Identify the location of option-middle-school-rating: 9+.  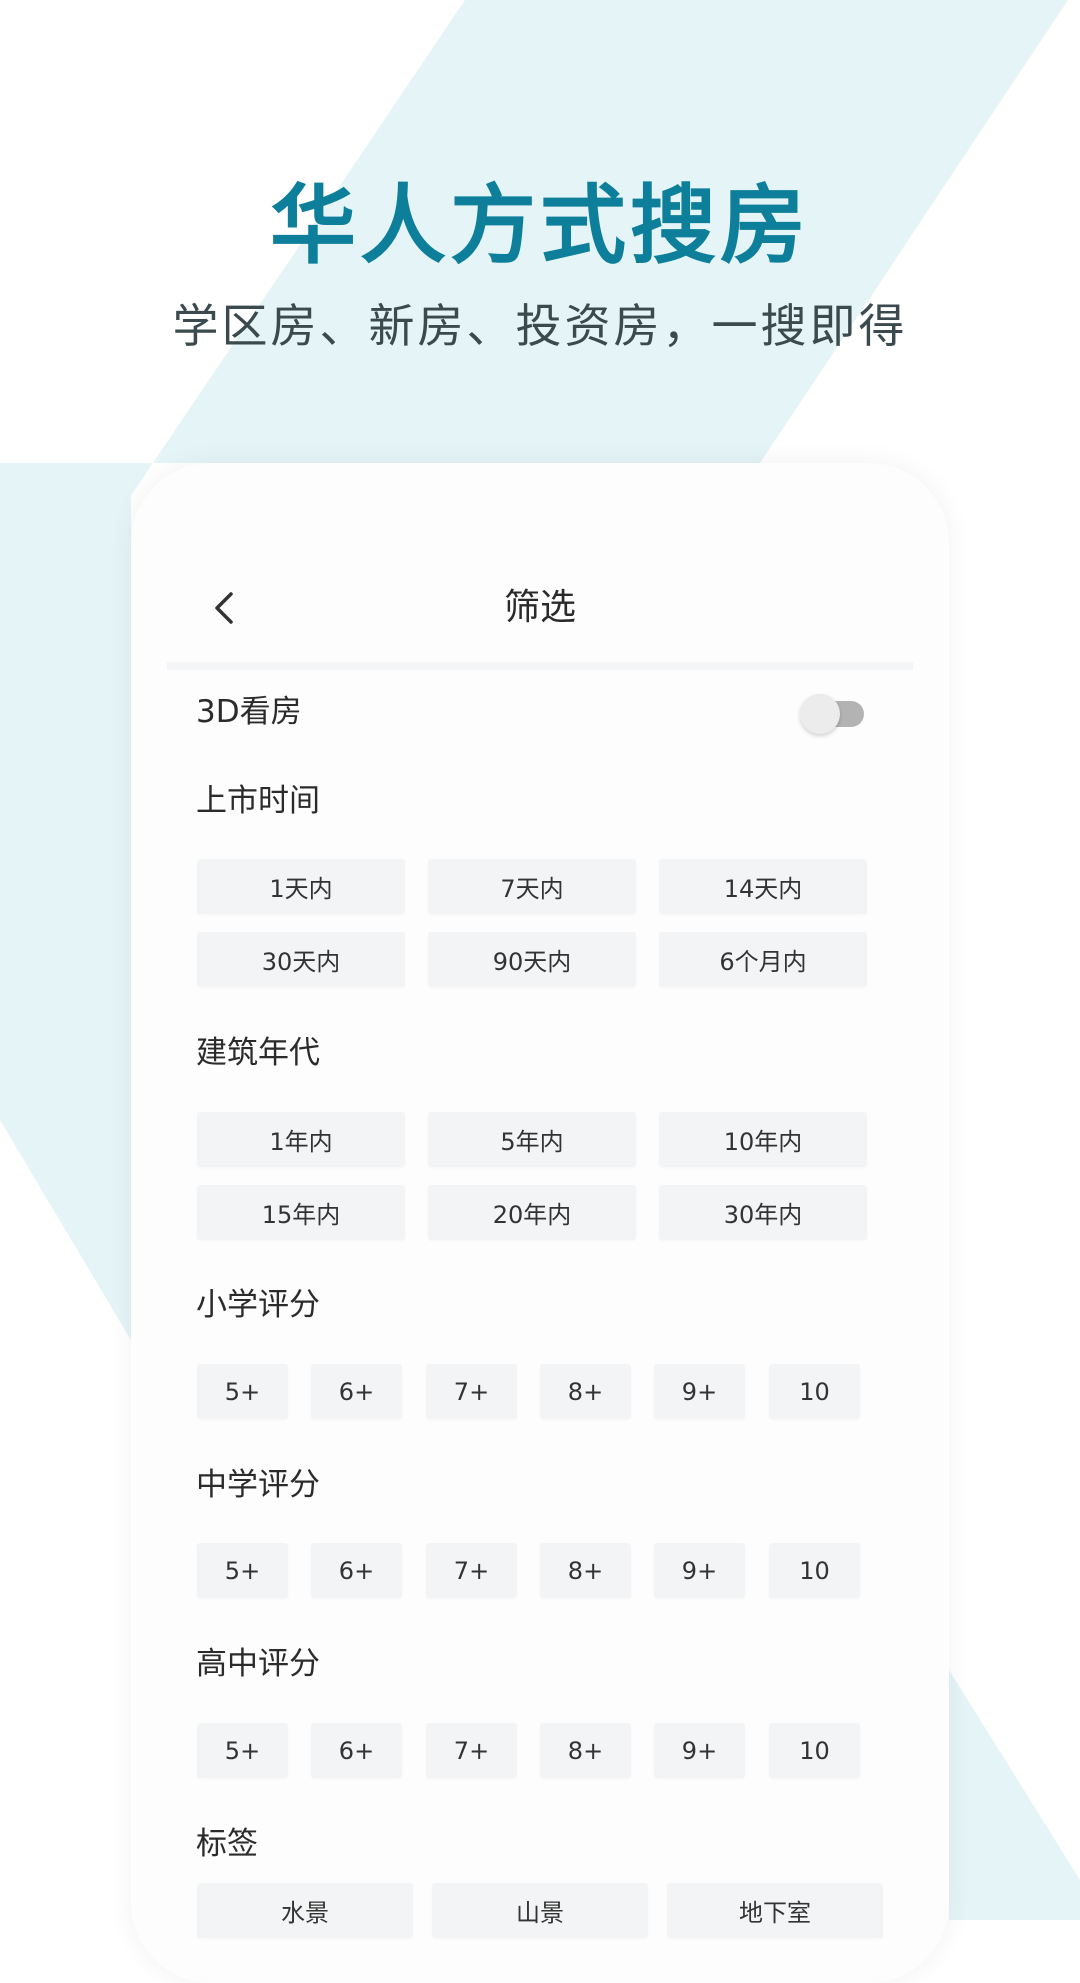
(699, 1570).